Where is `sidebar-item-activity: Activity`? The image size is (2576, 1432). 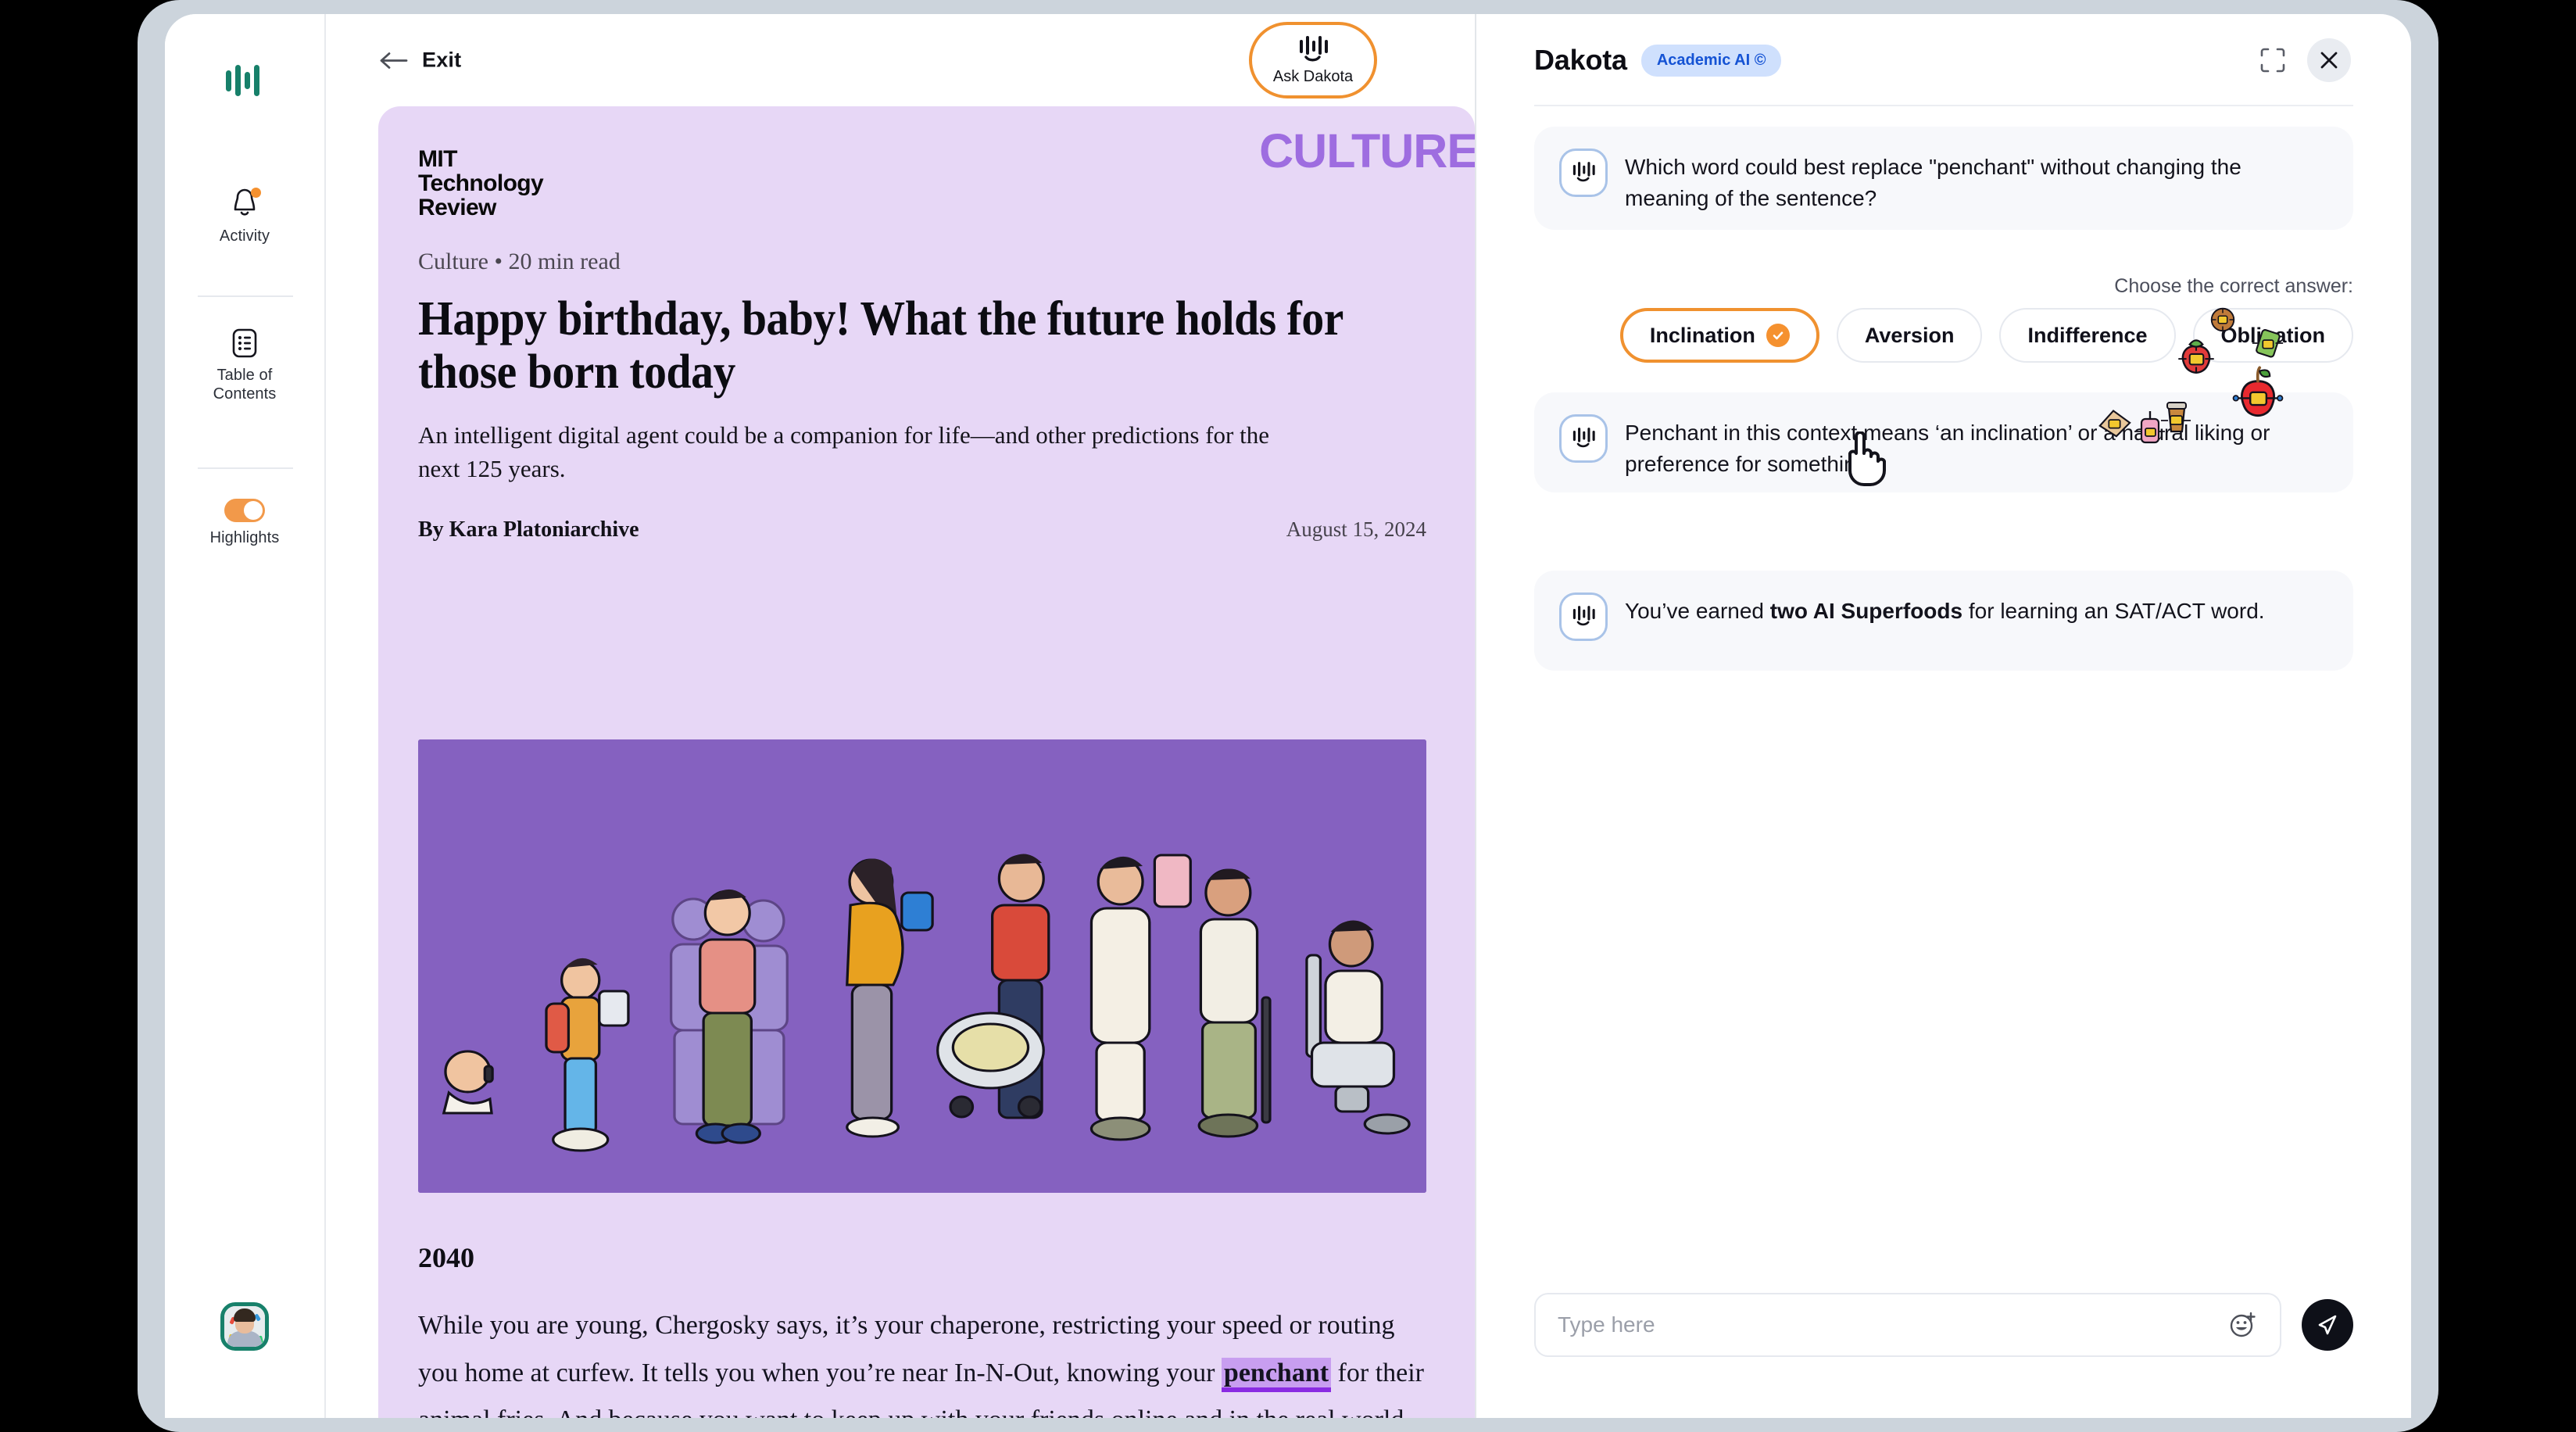 sidebar-item-activity: Activity is located at coordinates (244, 217).